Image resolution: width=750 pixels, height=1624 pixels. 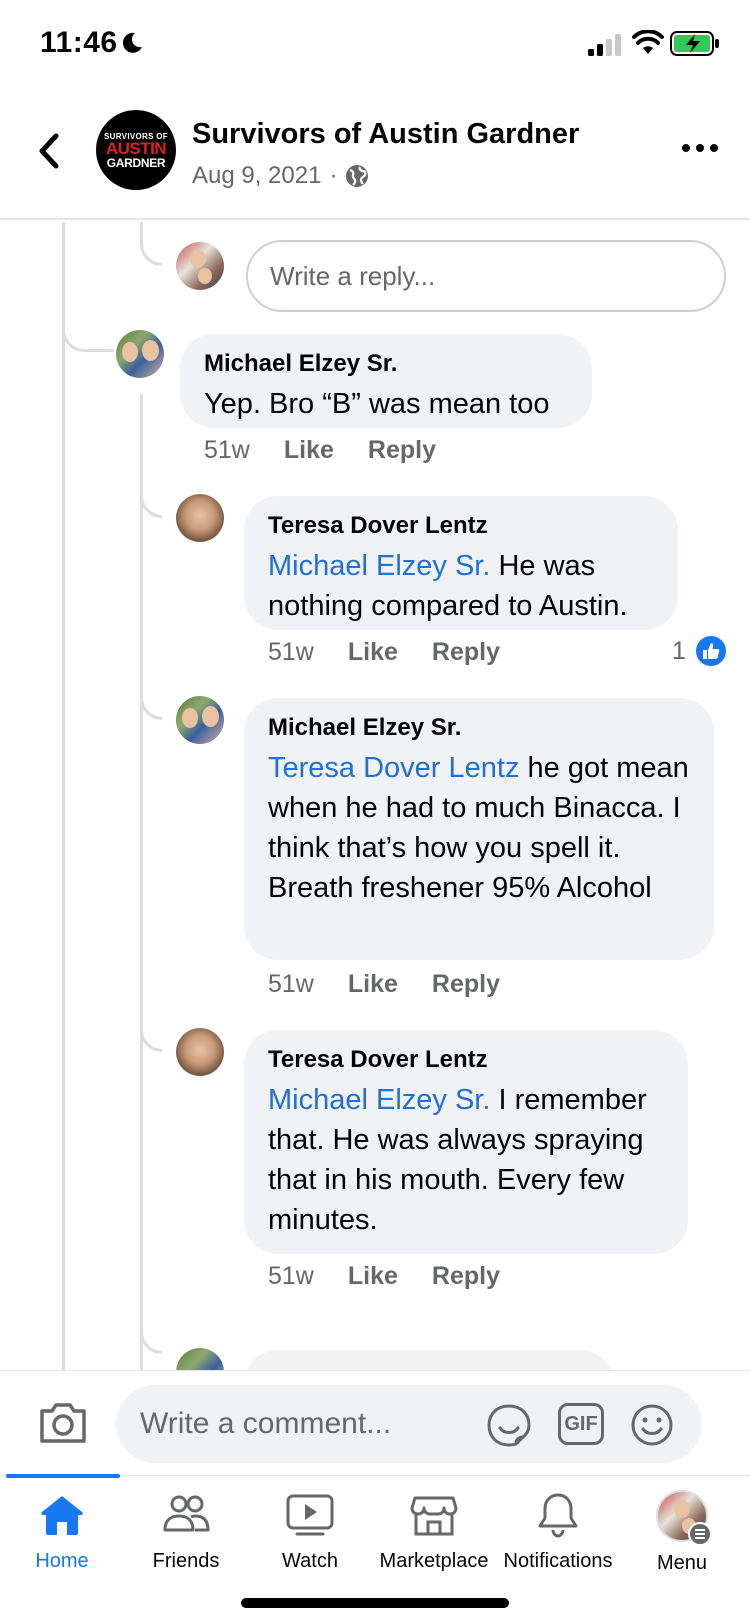 I want to click on post-meta: Aug 9, 2021 ·, so click(x=280, y=176).